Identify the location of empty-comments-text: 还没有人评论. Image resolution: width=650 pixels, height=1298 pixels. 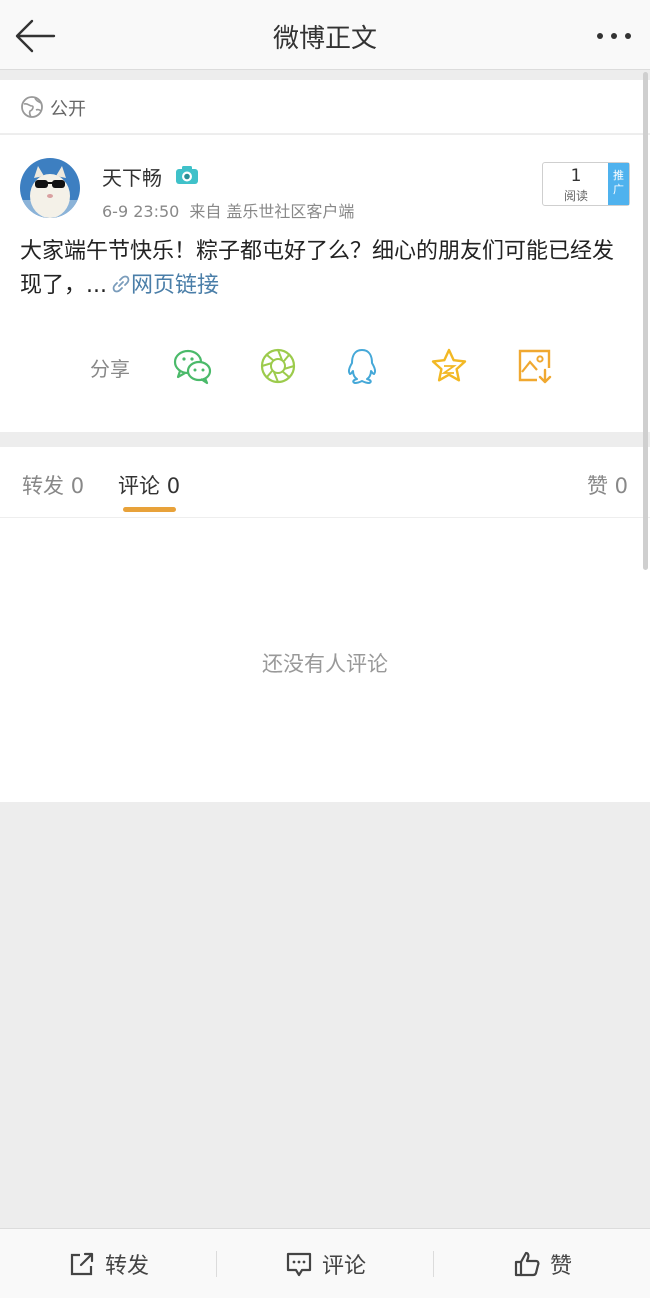
(325, 664).